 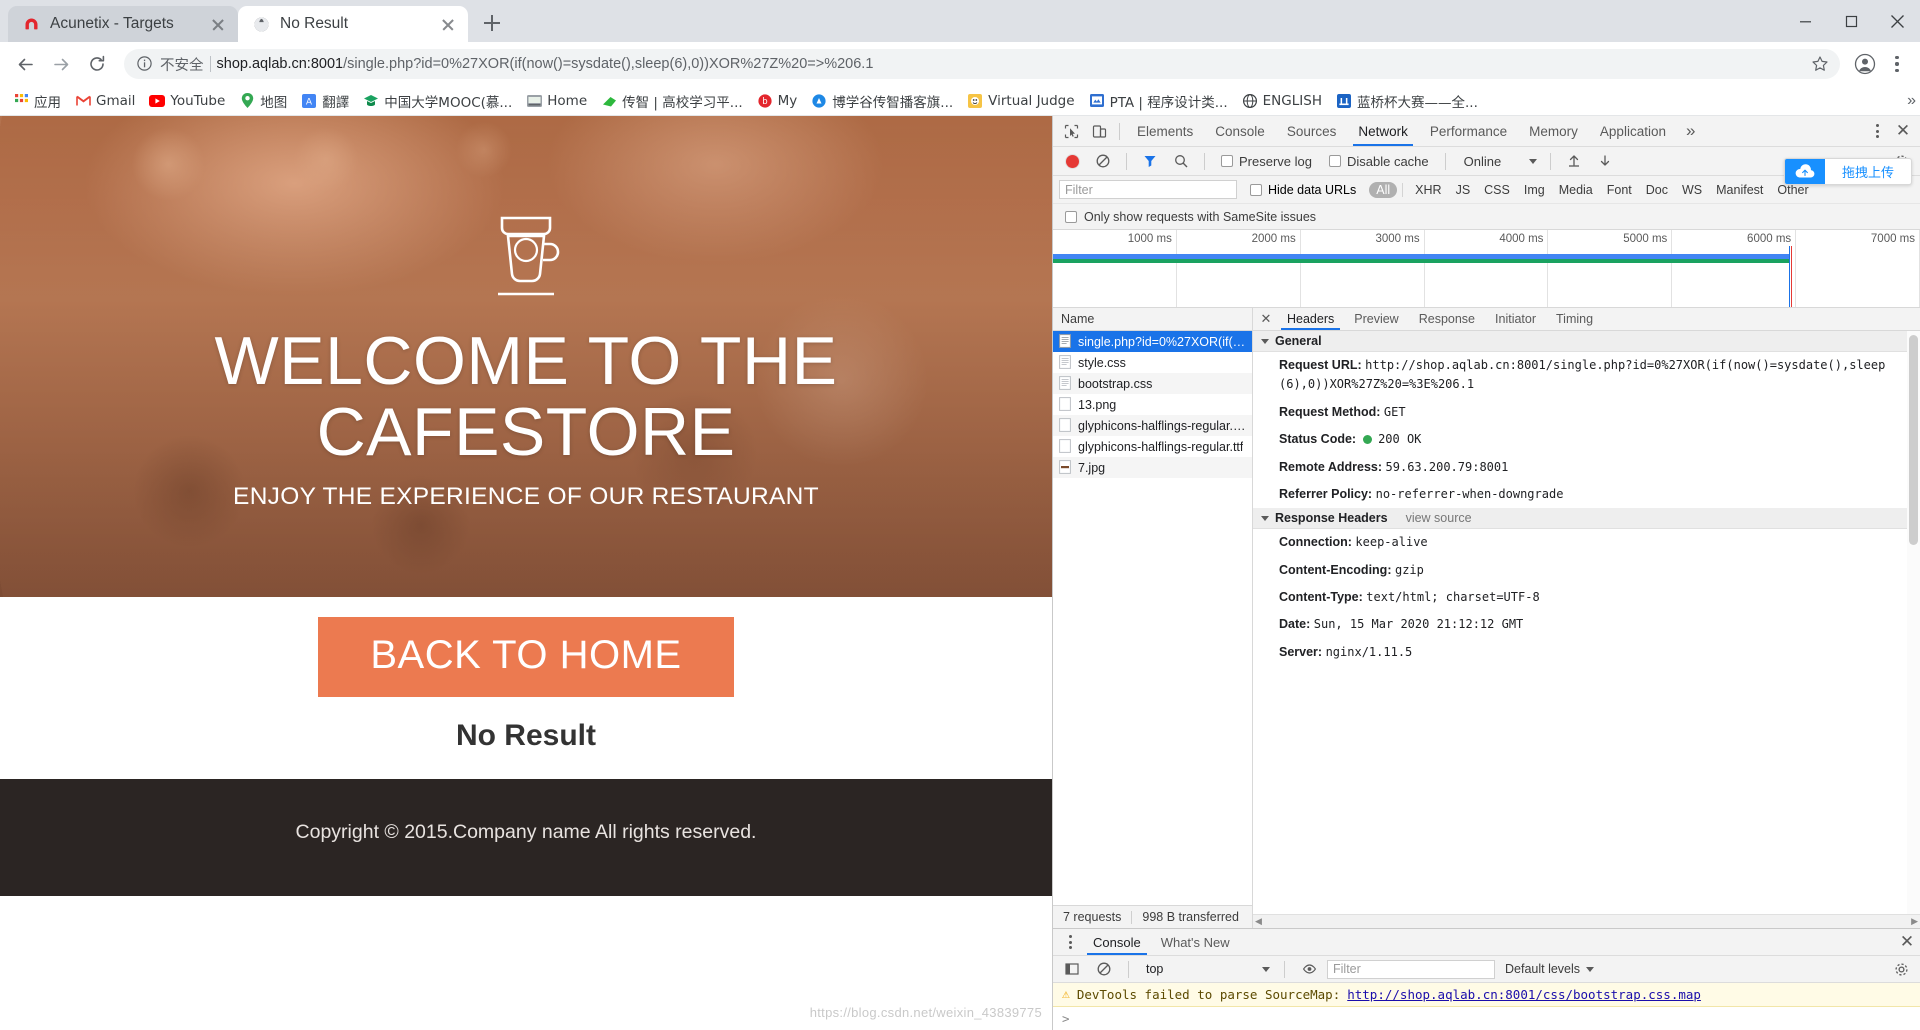 I want to click on import-har-icon, so click(x=1574, y=161).